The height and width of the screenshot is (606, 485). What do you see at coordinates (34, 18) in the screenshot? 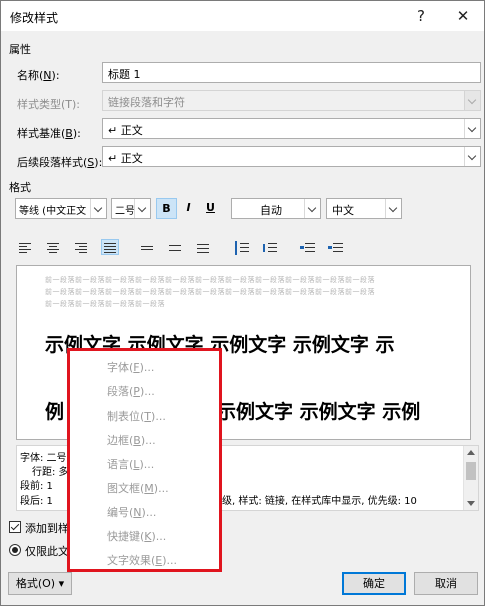
I see `dialog-title: 修改样式` at bounding box center [34, 18].